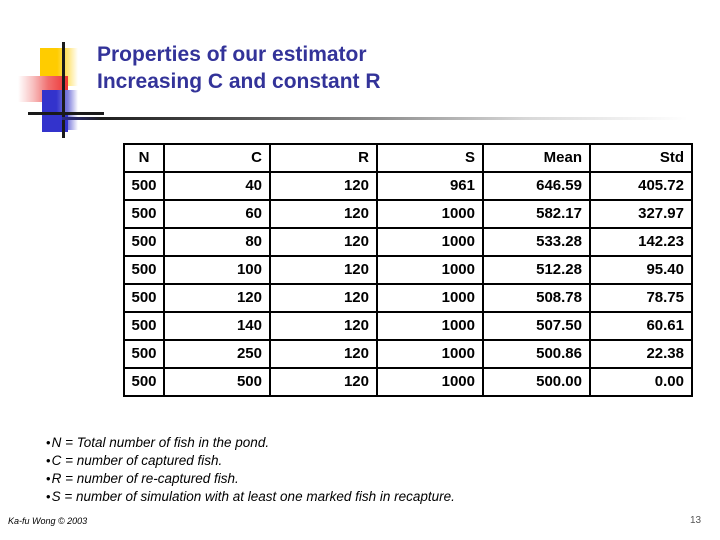  Describe the element at coordinates (323, 158) in the screenshot. I see `table-header-cell: R` at that location.